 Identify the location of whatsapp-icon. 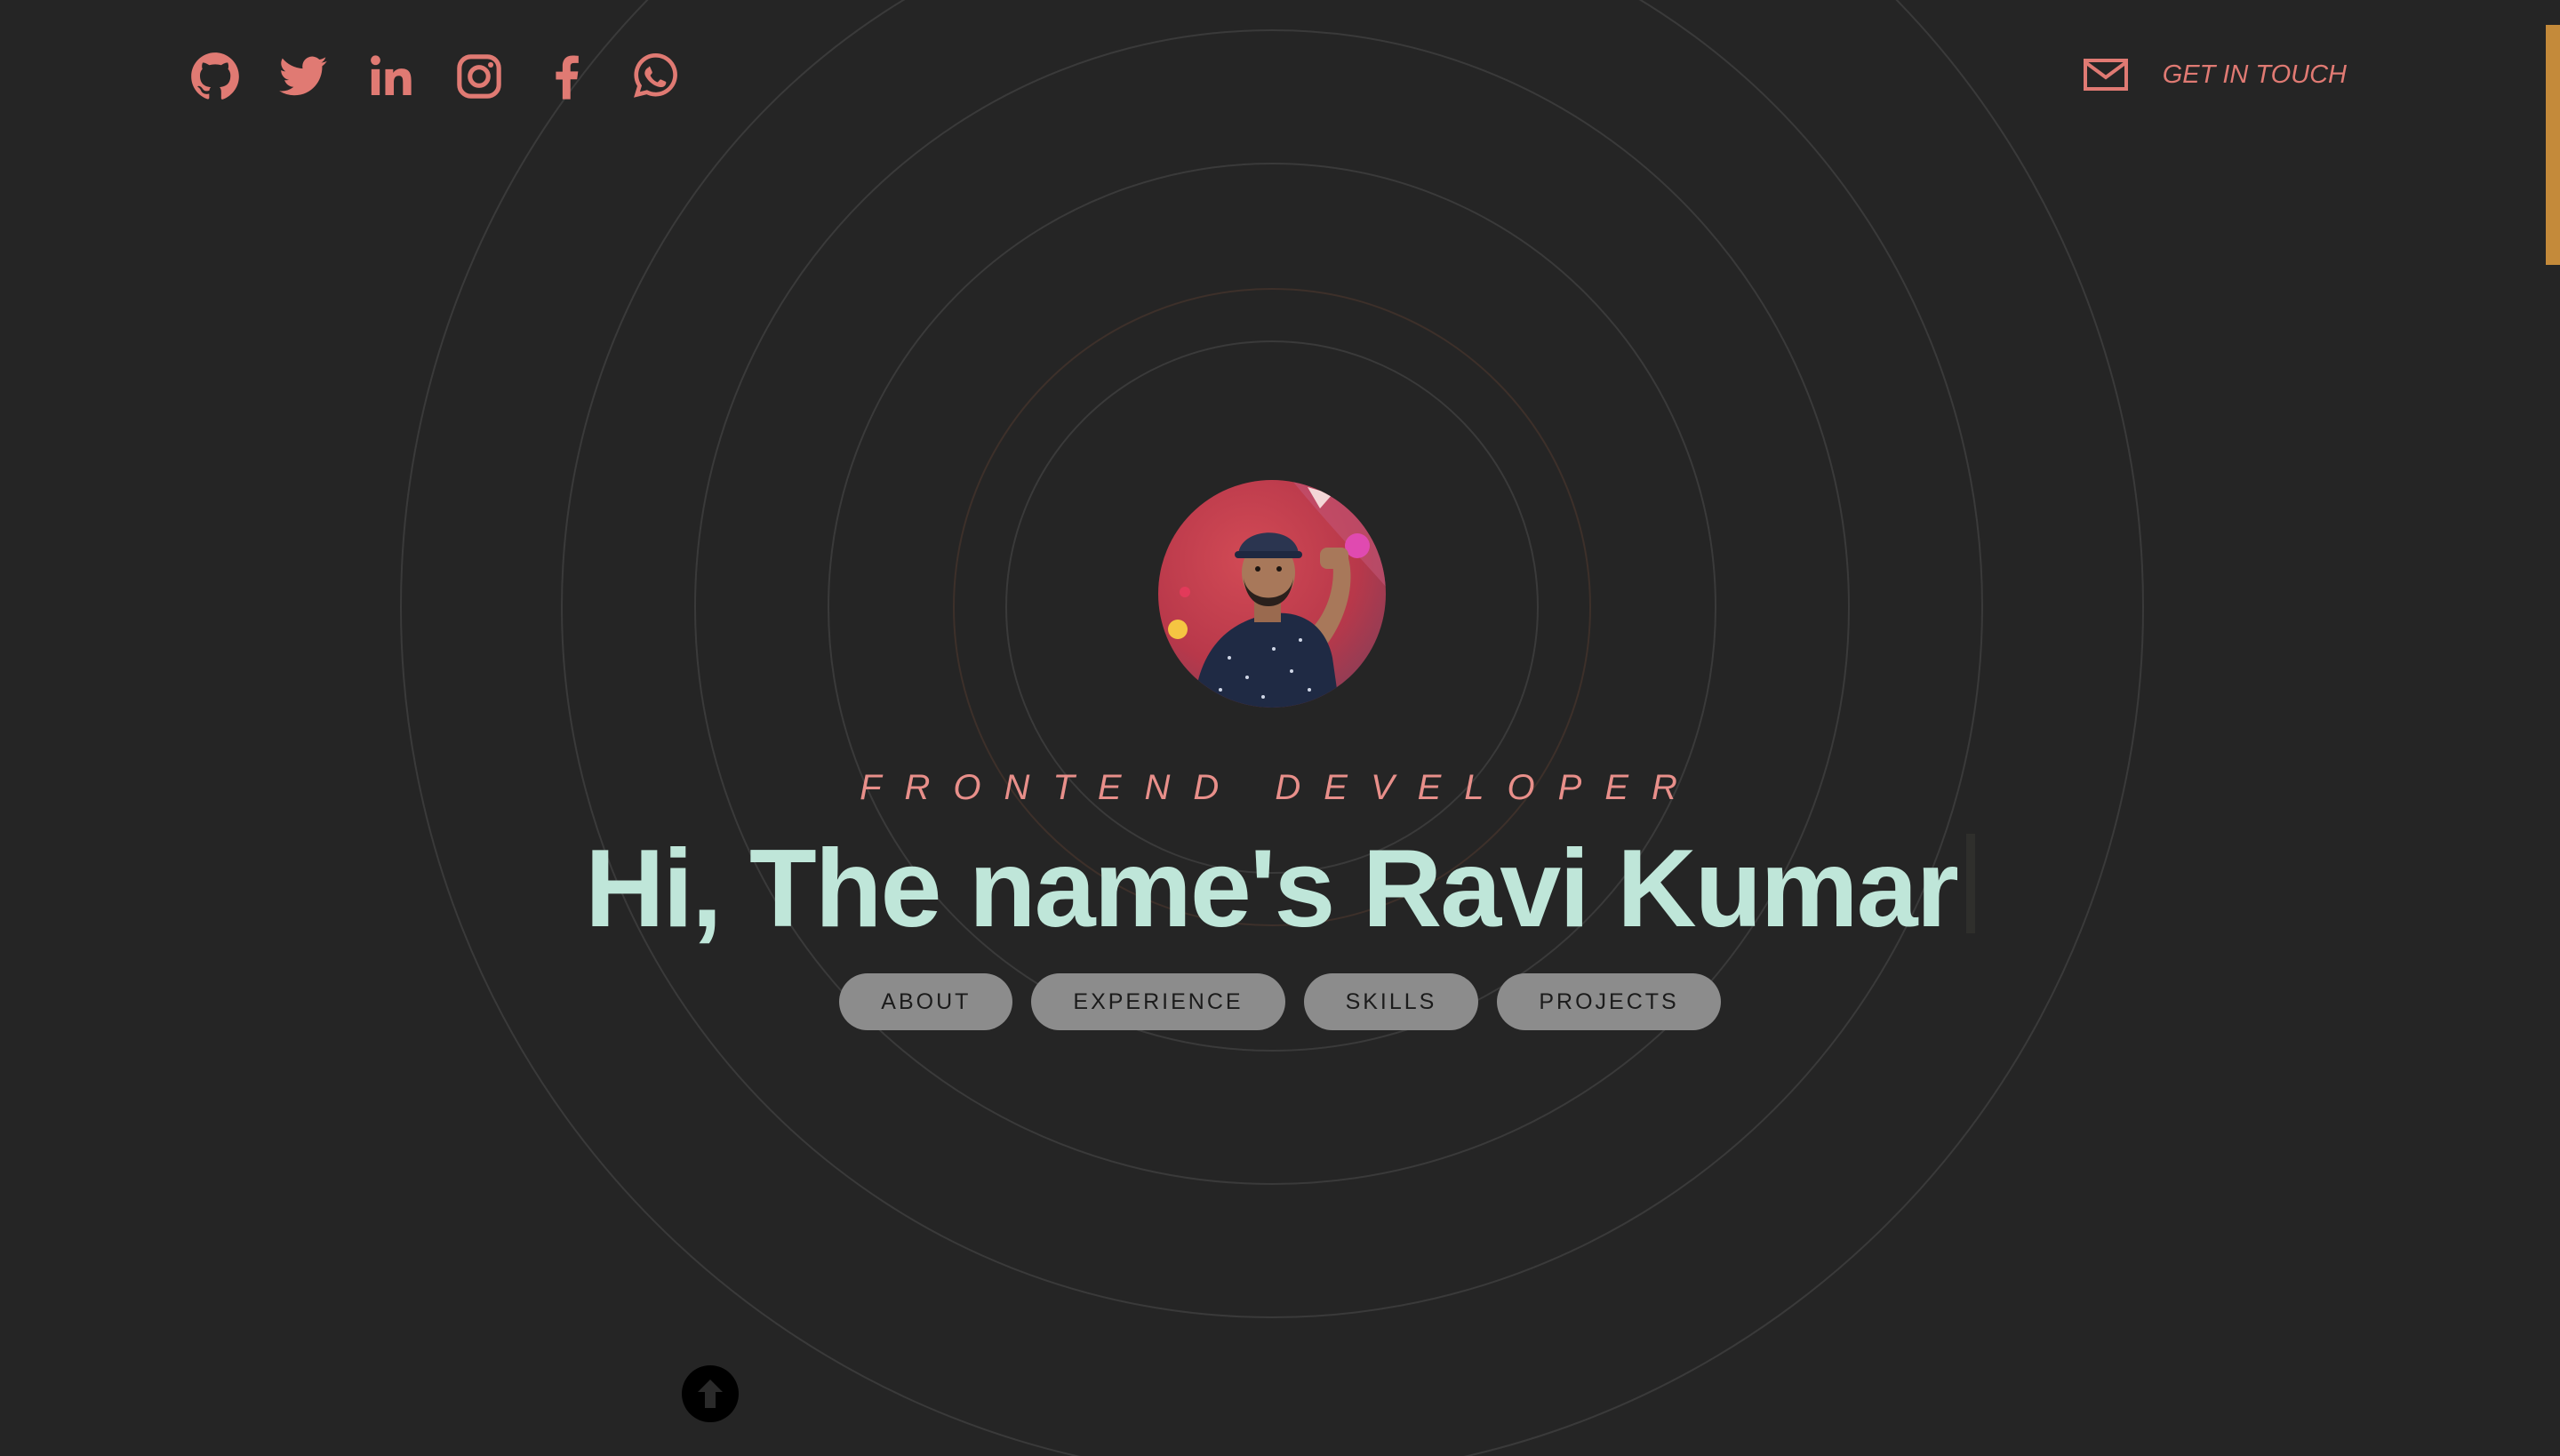
(655, 75).